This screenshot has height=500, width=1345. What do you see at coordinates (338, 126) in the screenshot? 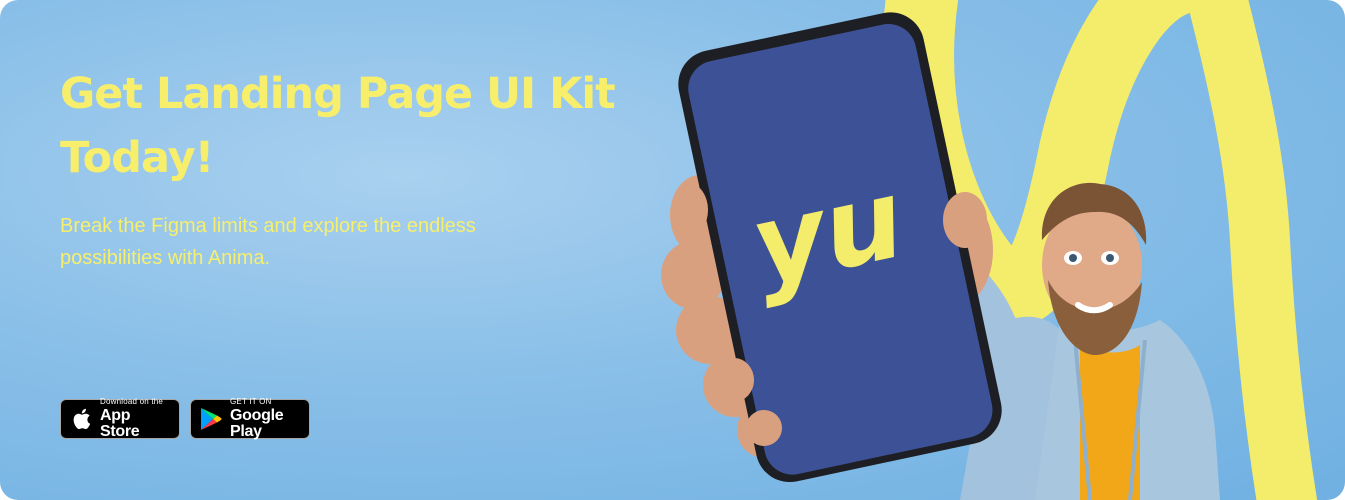
I see `headline: Get Landing Page UI Kit Today!` at bounding box center [338, 126].